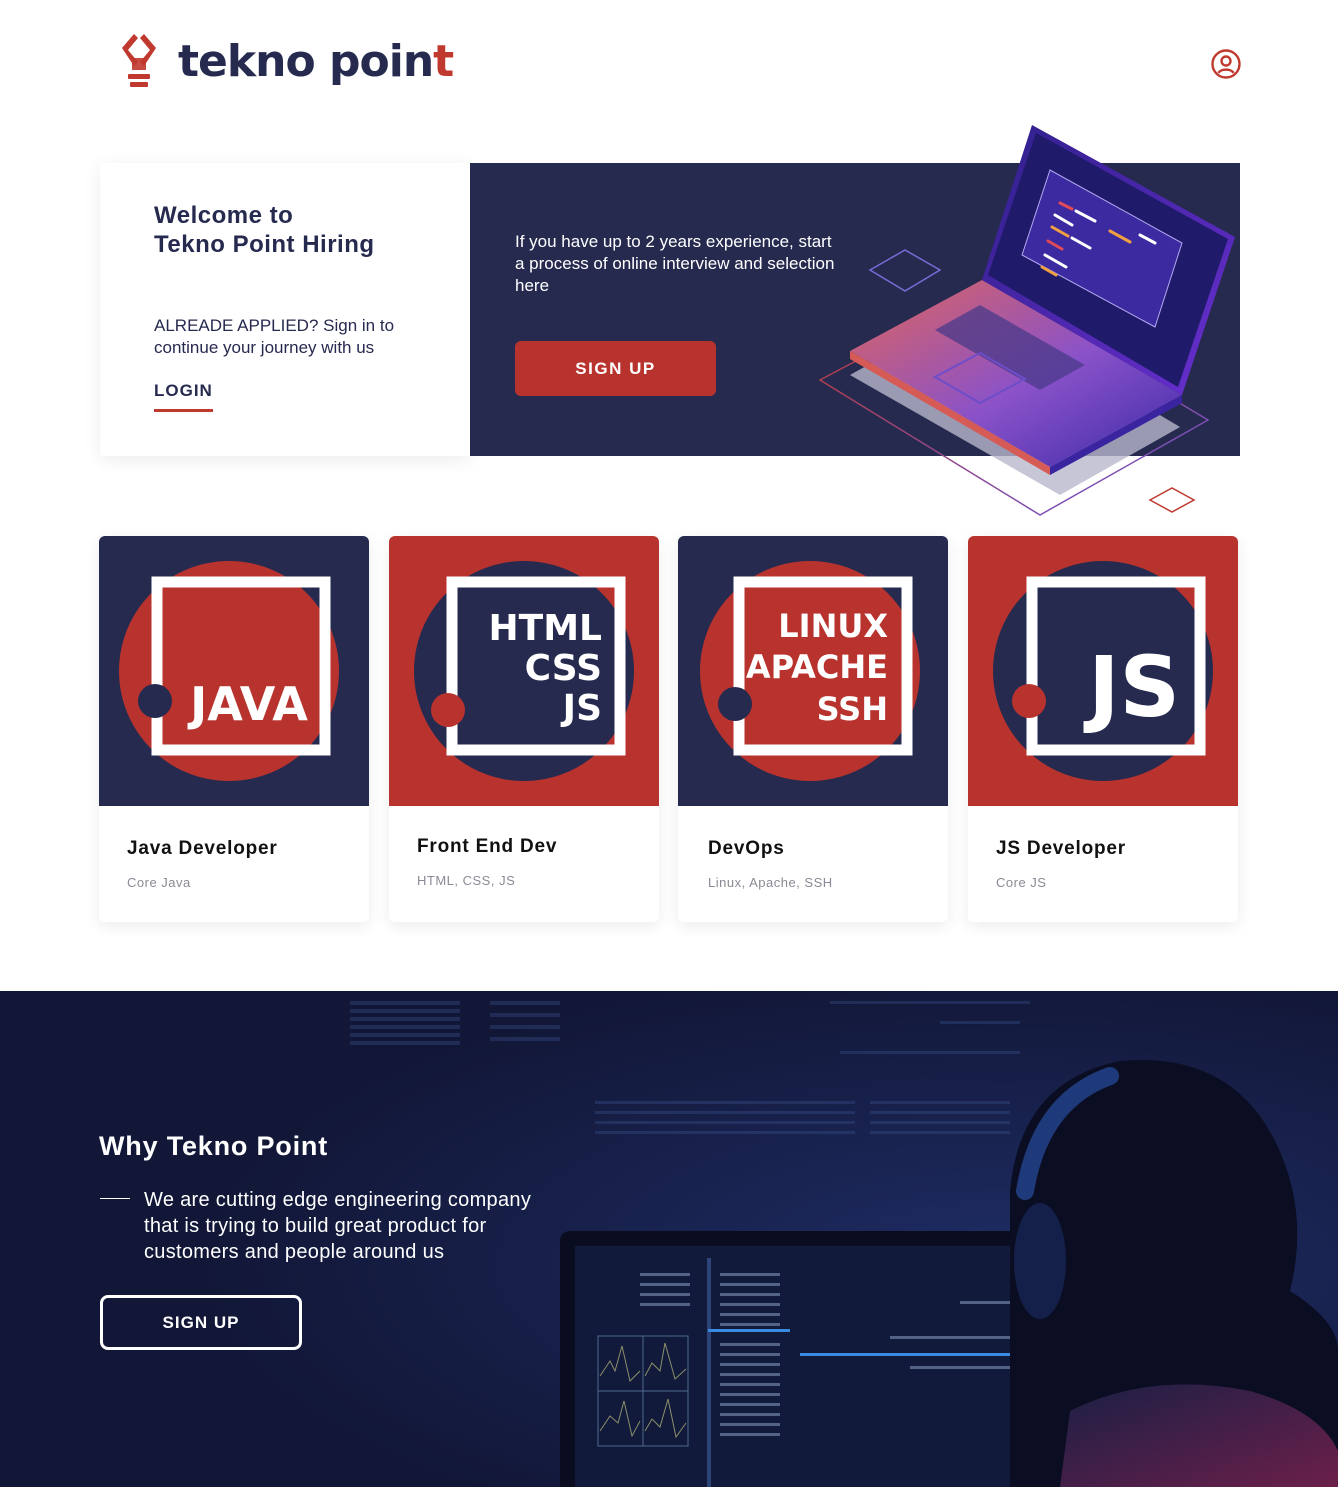 This screenshot has height=1487, width=1338. Describe the element at coordinates (213, 1146) in the screenshot. I see `why-title: Why Tekno Point` at that location.